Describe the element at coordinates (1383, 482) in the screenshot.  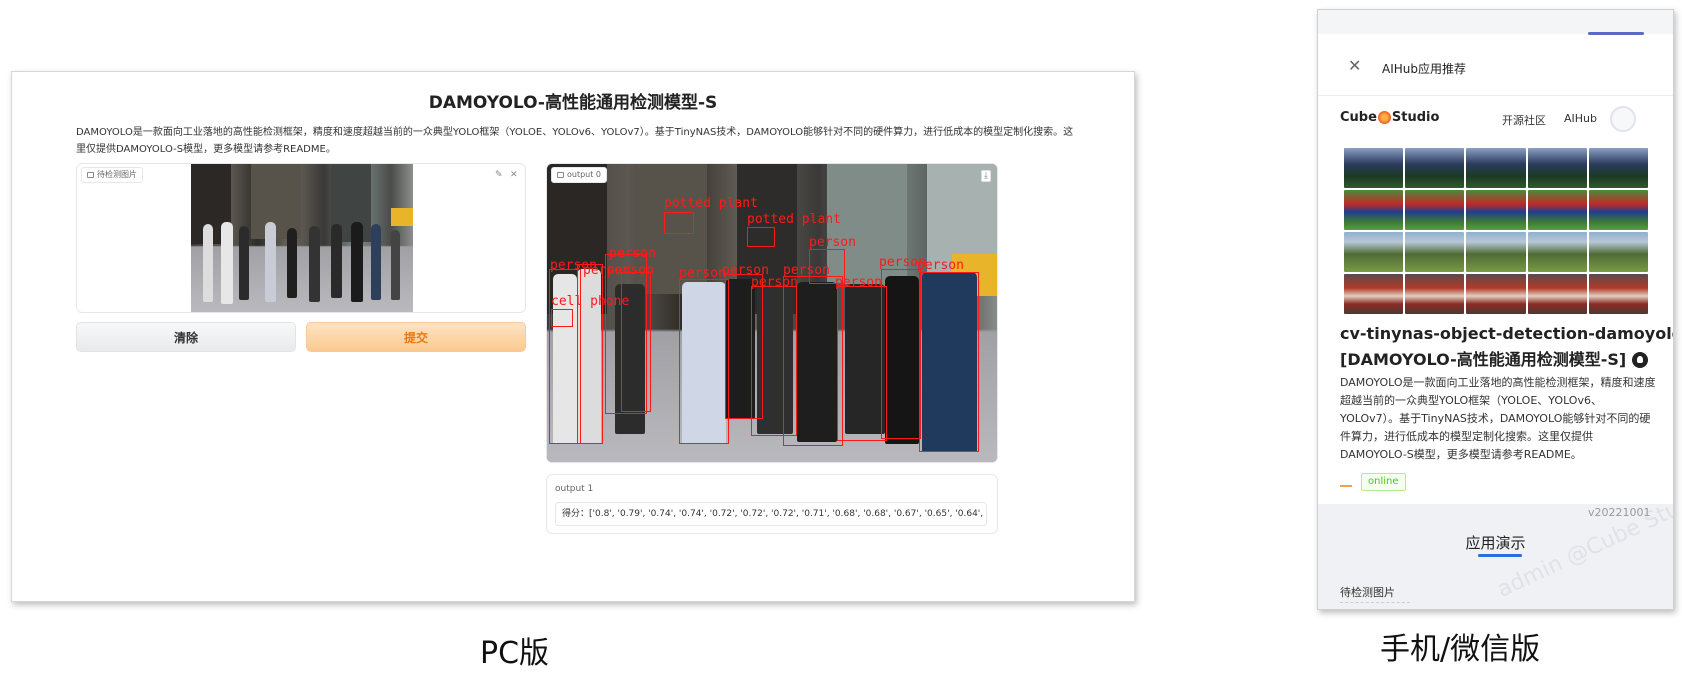
I see `status-badge: online` at that location.